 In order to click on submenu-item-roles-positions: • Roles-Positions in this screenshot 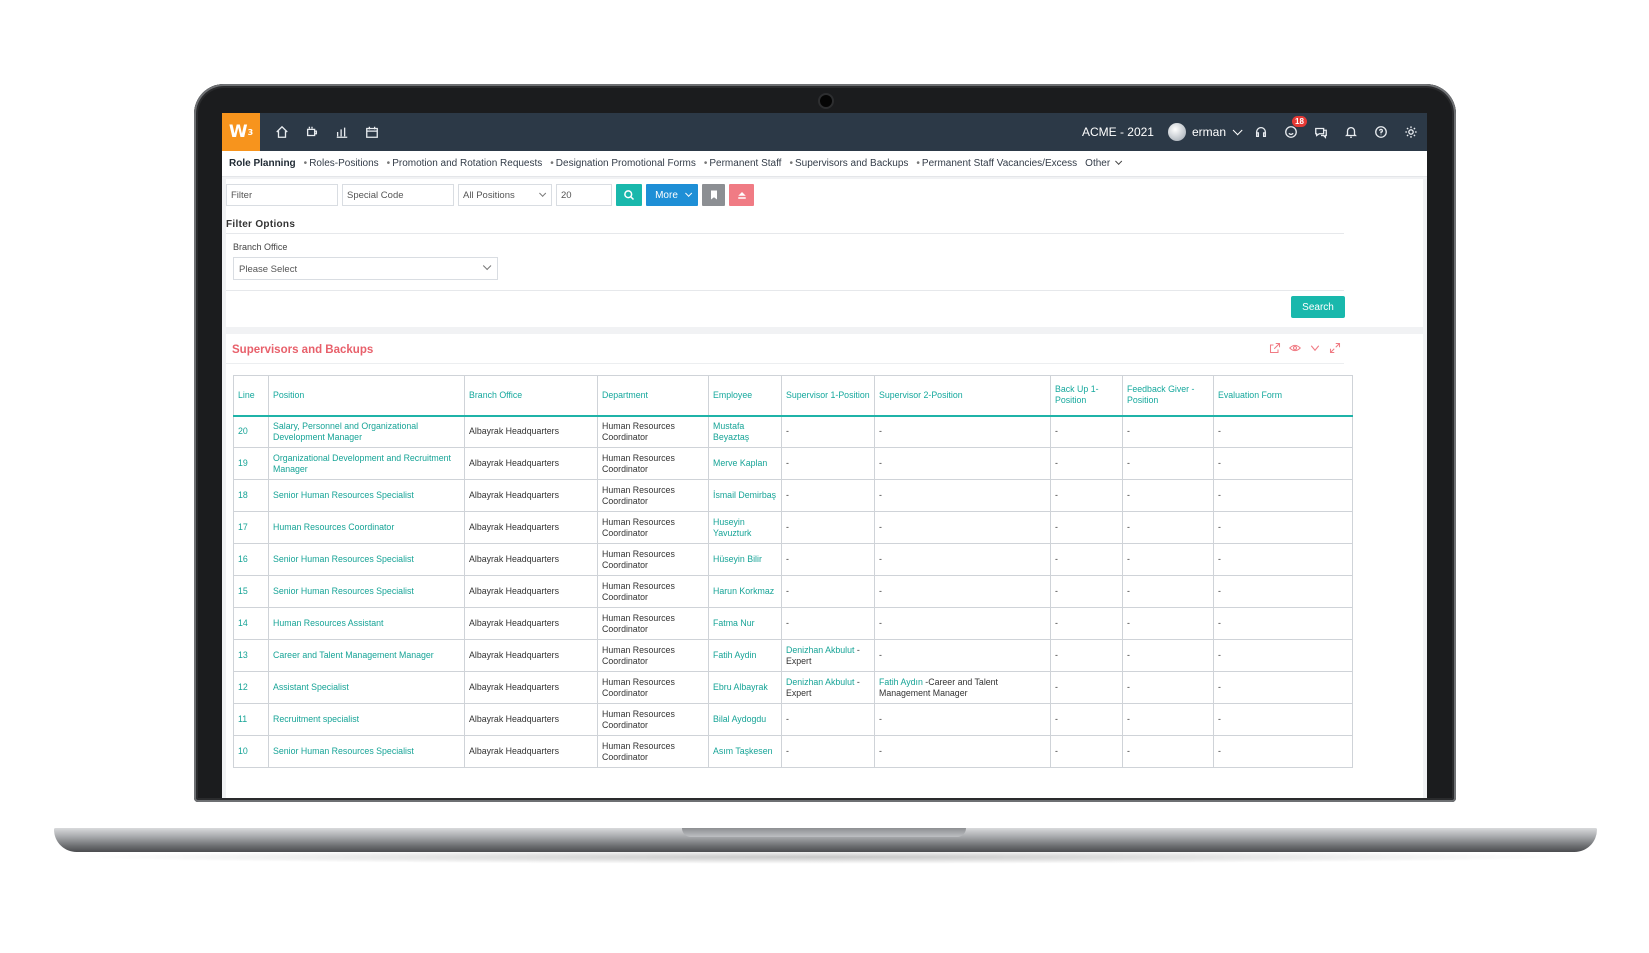, I will do `click(341, 163)`.